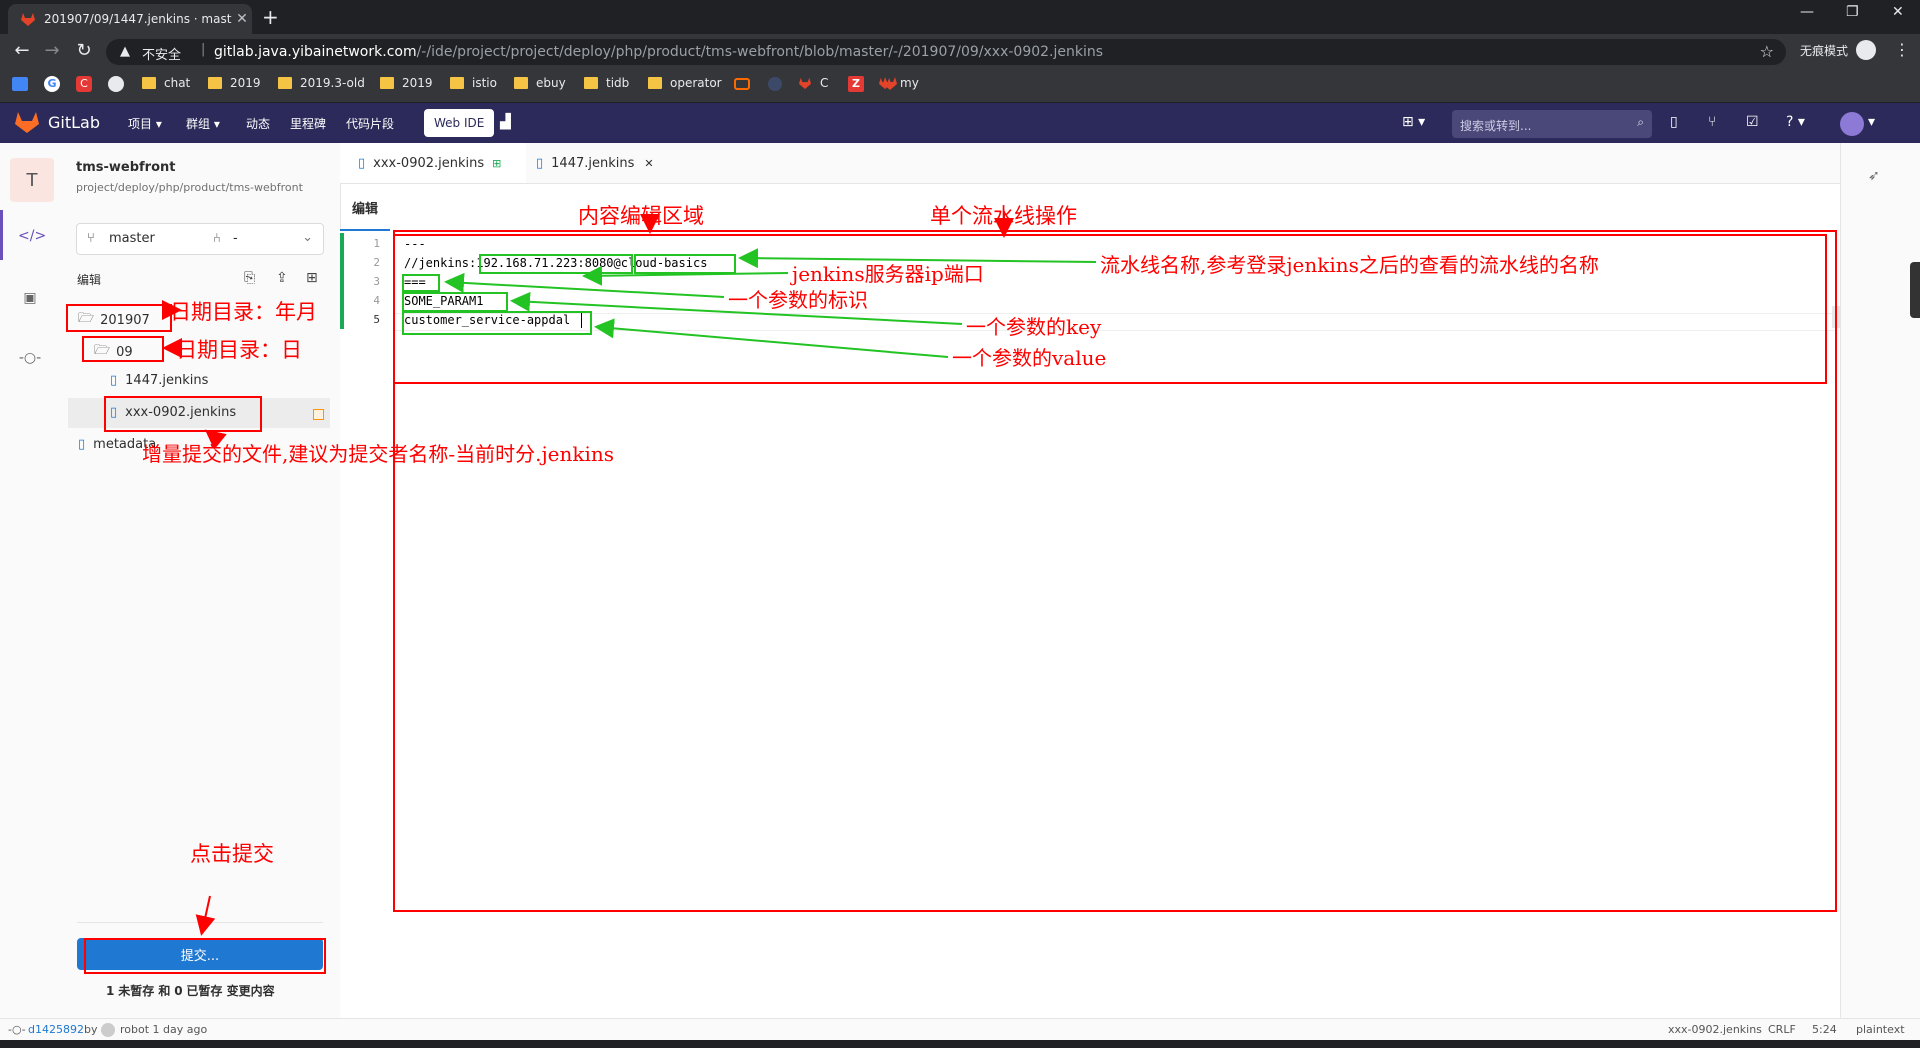 This screenshot has height=1048, width=1920. I want to click on arrow-pipeline-name, so click(917, 258).